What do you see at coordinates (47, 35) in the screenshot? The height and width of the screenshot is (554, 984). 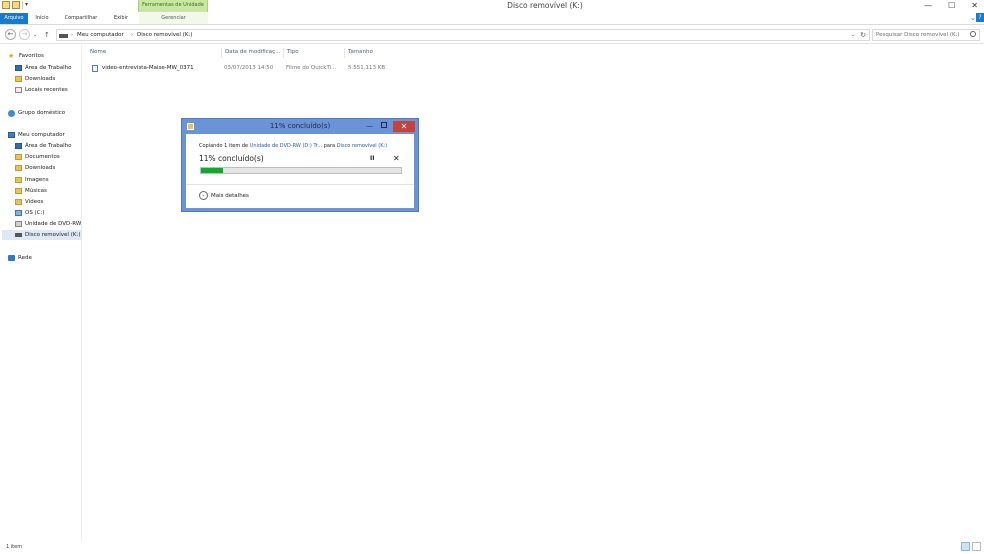 I see `up-button: ↑` at bounding box center [47, 35].